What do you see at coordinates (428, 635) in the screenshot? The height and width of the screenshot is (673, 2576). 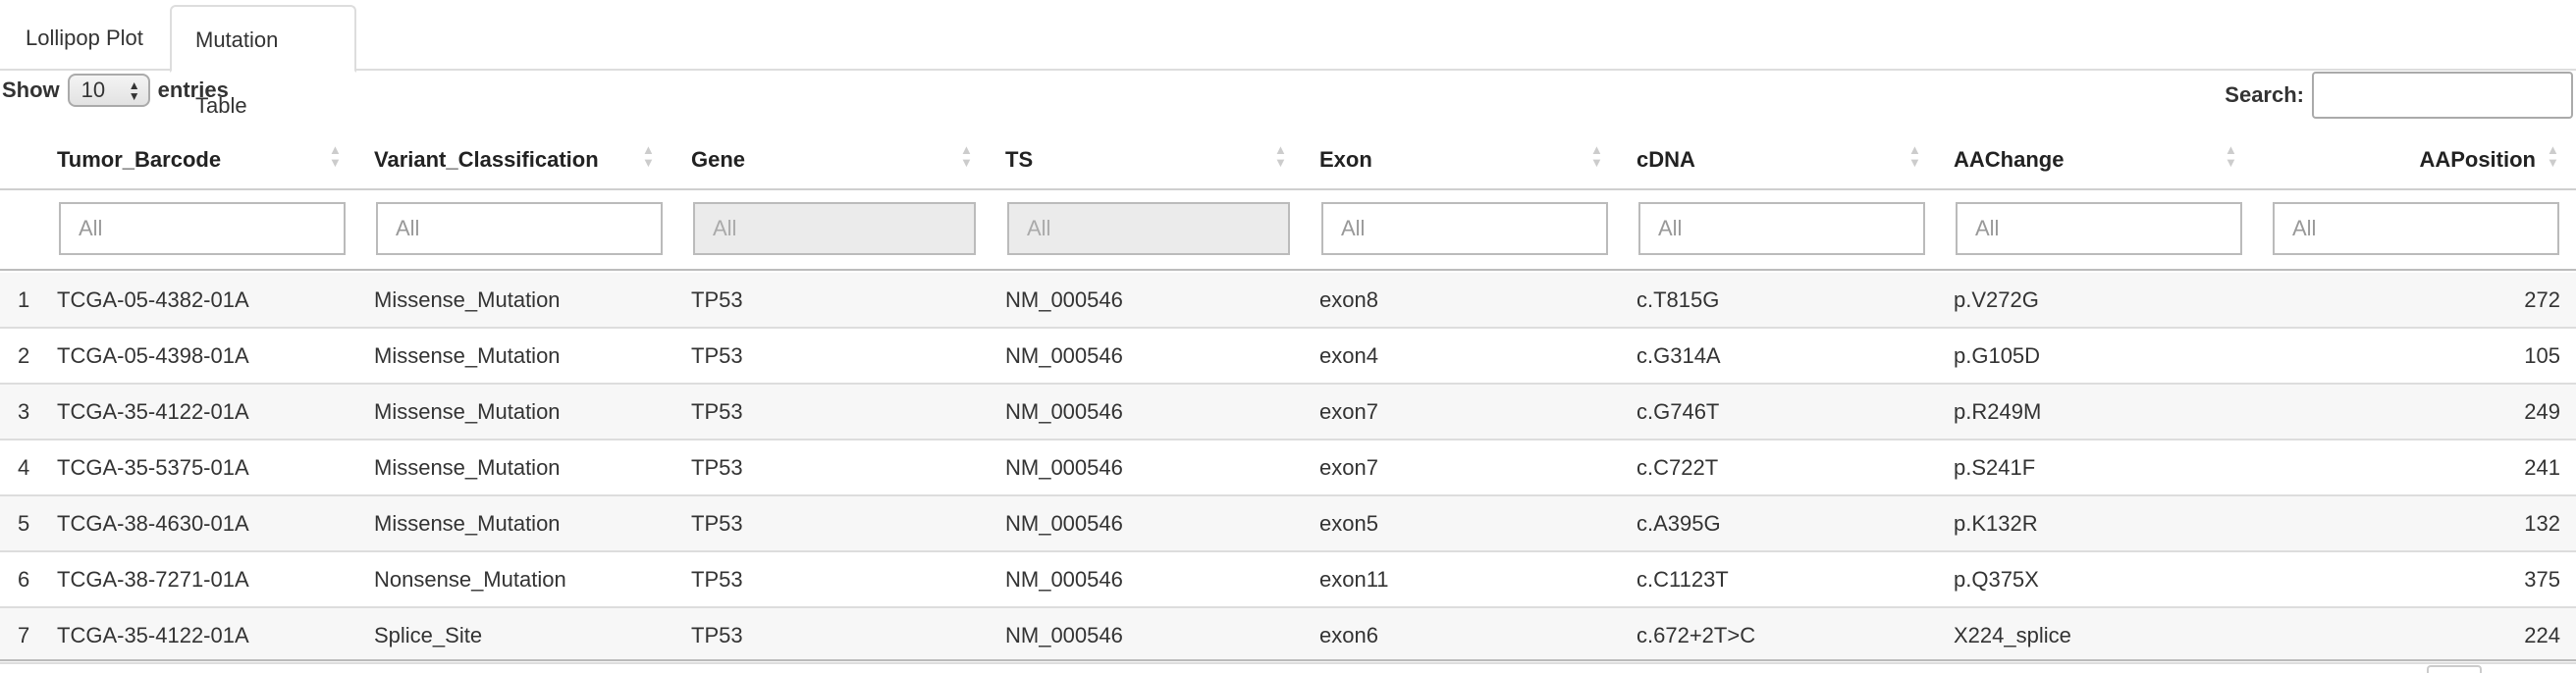 I see `cell-variant-classification: Splice_Site` at bounding box center [428, 635].